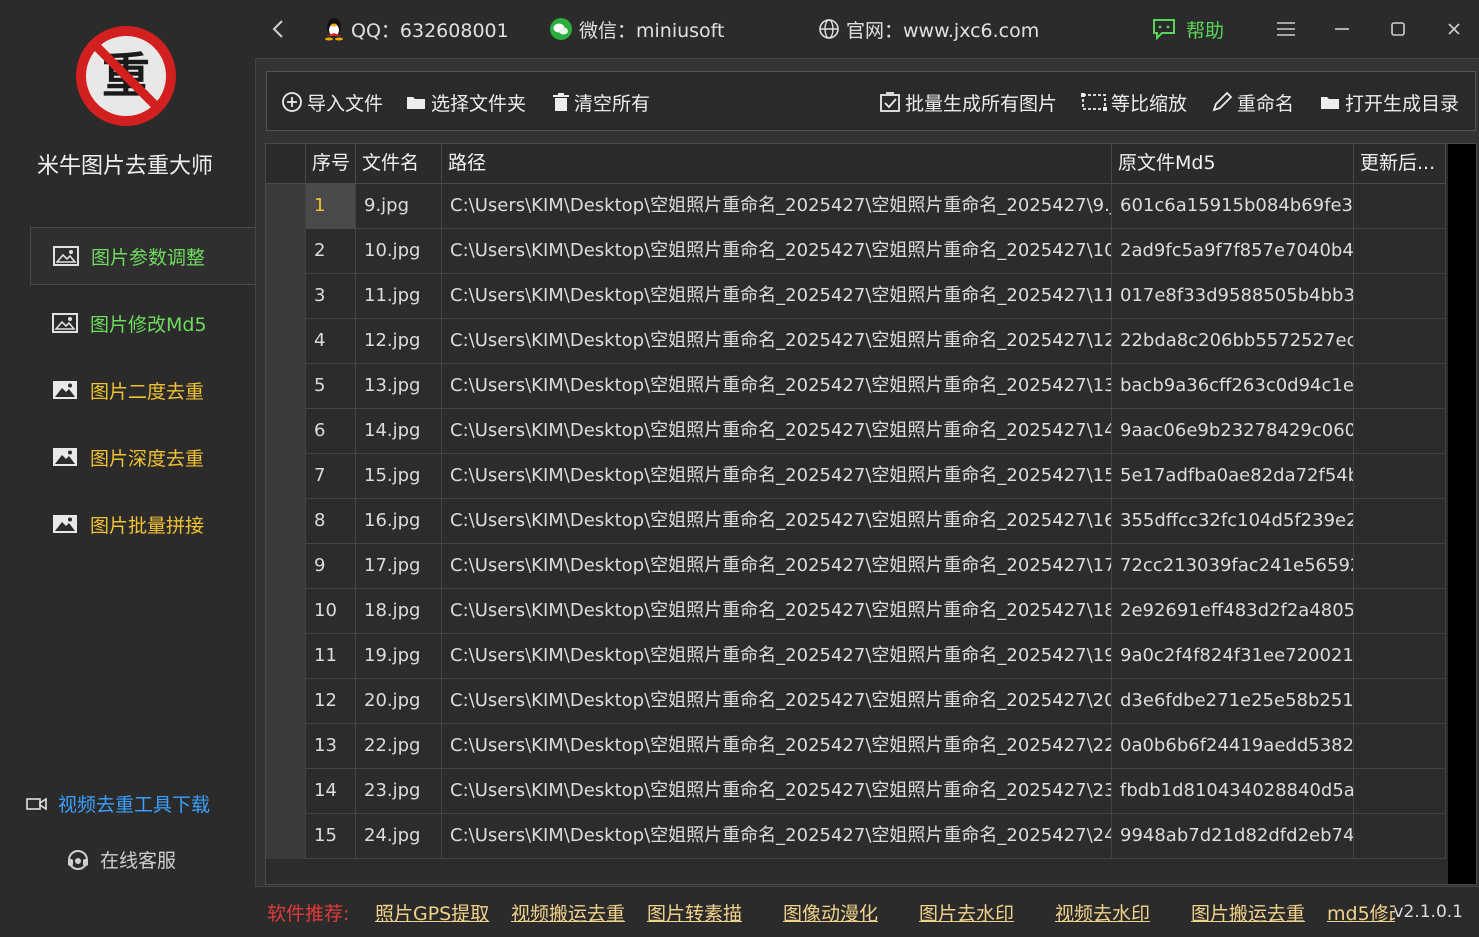 The image size is (1479, 937). I want to click on pencil-icon, so click(1222, 101).